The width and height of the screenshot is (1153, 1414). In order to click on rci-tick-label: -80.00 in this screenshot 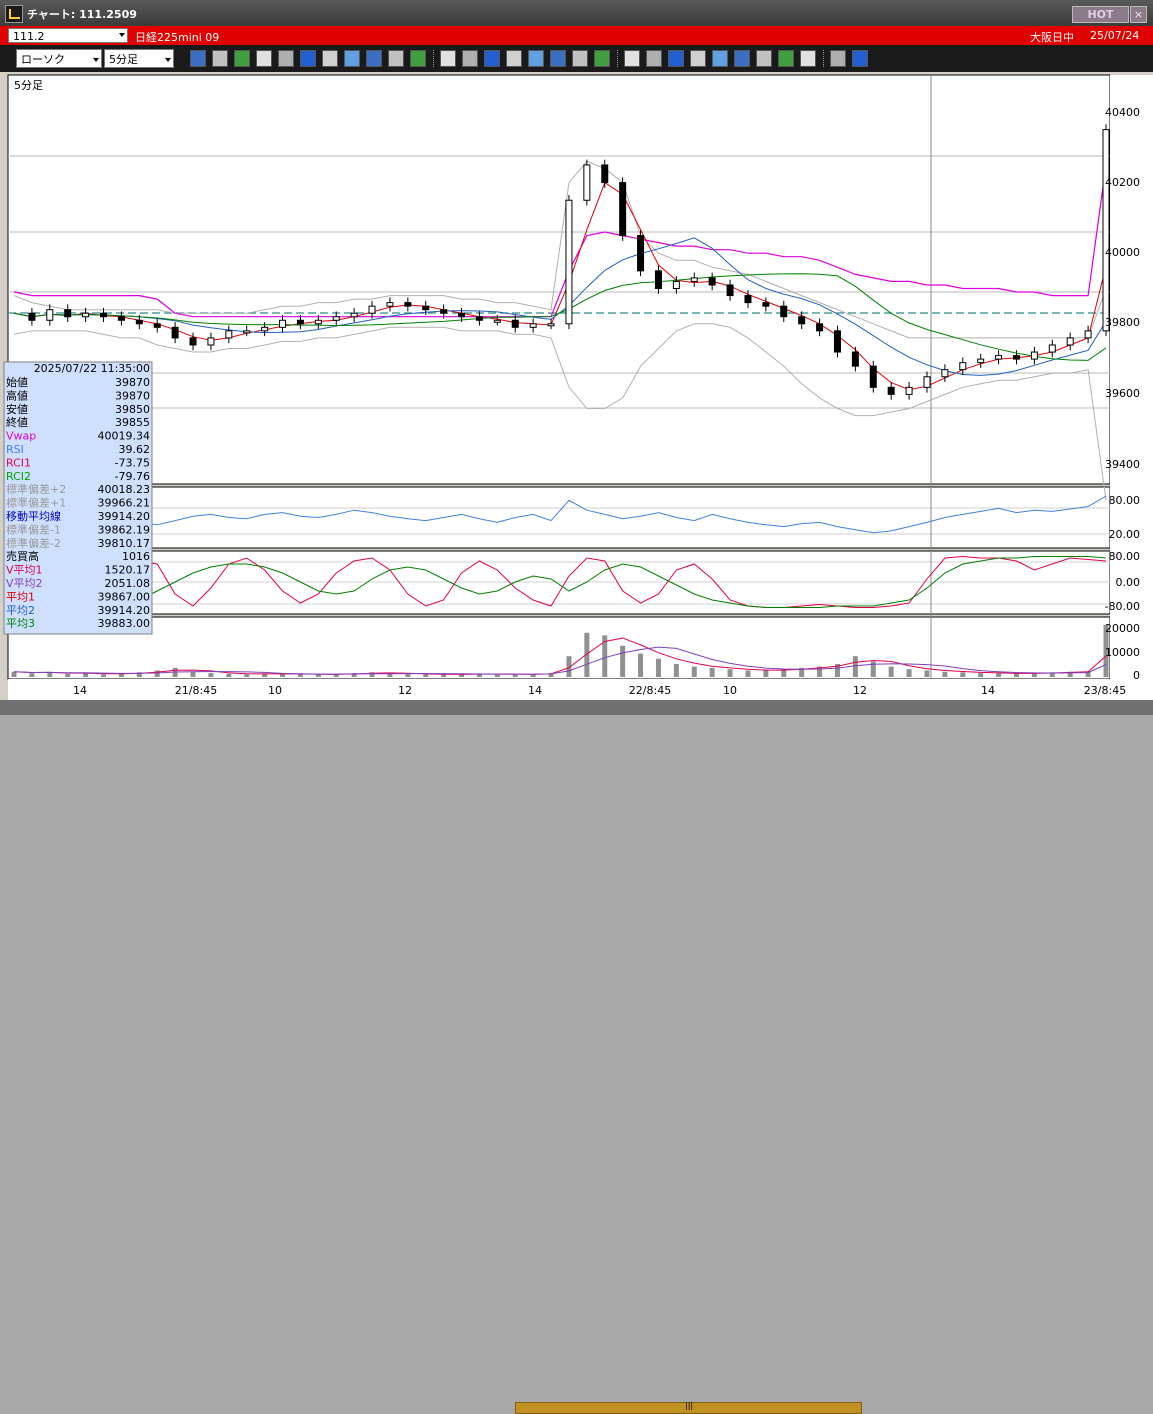, I will do `click(1122, 606)`.